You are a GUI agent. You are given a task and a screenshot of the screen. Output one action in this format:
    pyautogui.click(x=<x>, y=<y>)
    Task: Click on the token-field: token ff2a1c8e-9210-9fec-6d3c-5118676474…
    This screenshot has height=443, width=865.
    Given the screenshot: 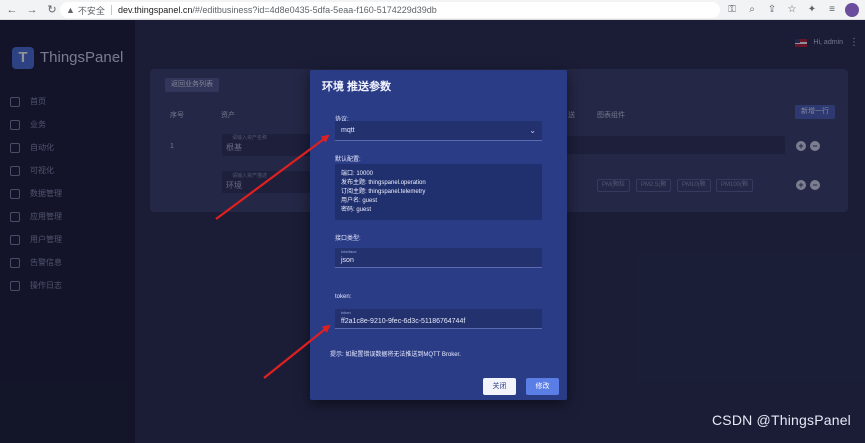 What is the action you would take?
    pyautogui.click(x=438, y=319)
    